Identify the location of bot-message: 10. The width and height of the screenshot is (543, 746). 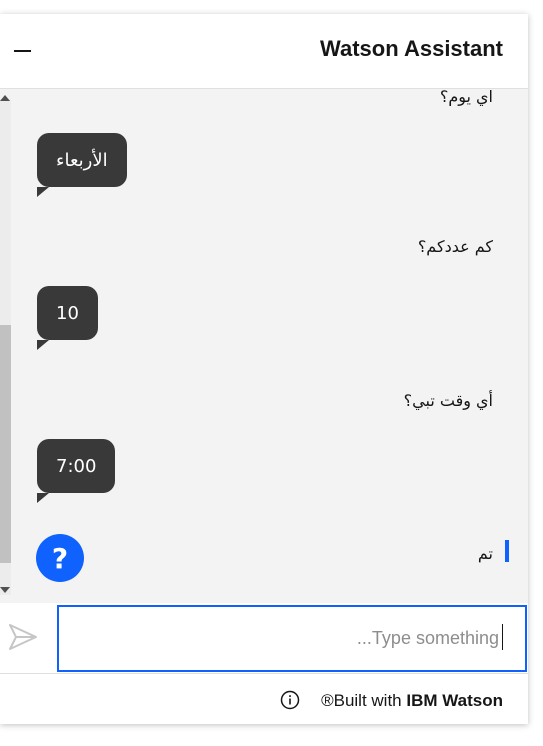
(67, 318).